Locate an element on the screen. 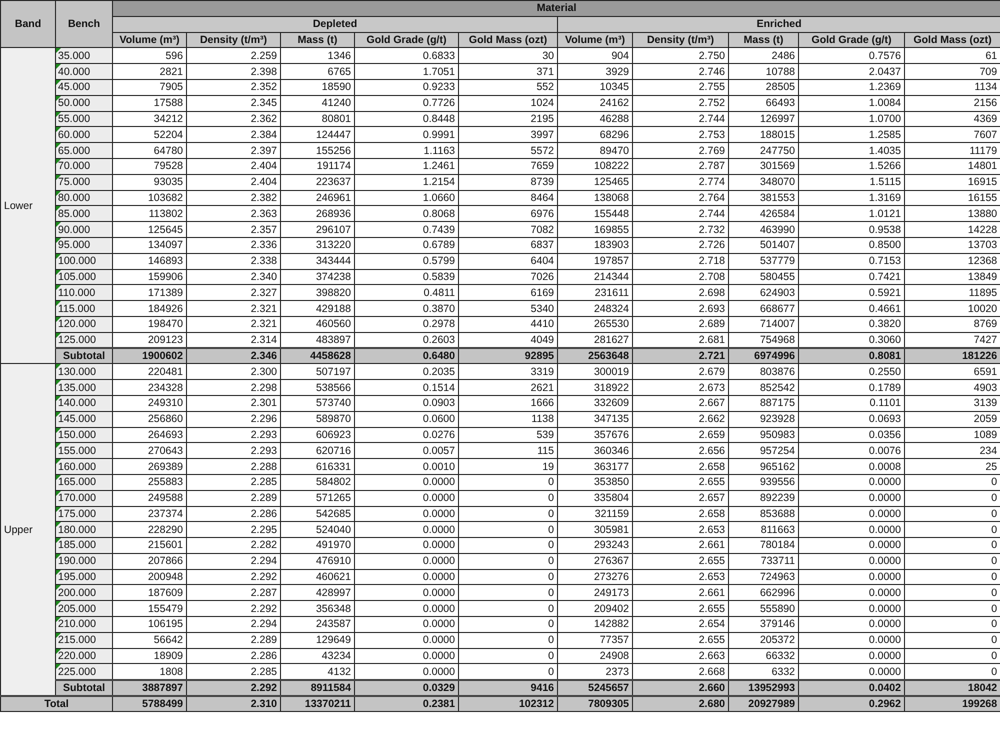 This screenshot has height=756, width=1000. table-cell: 10020 is located at coordinates (952, 308).